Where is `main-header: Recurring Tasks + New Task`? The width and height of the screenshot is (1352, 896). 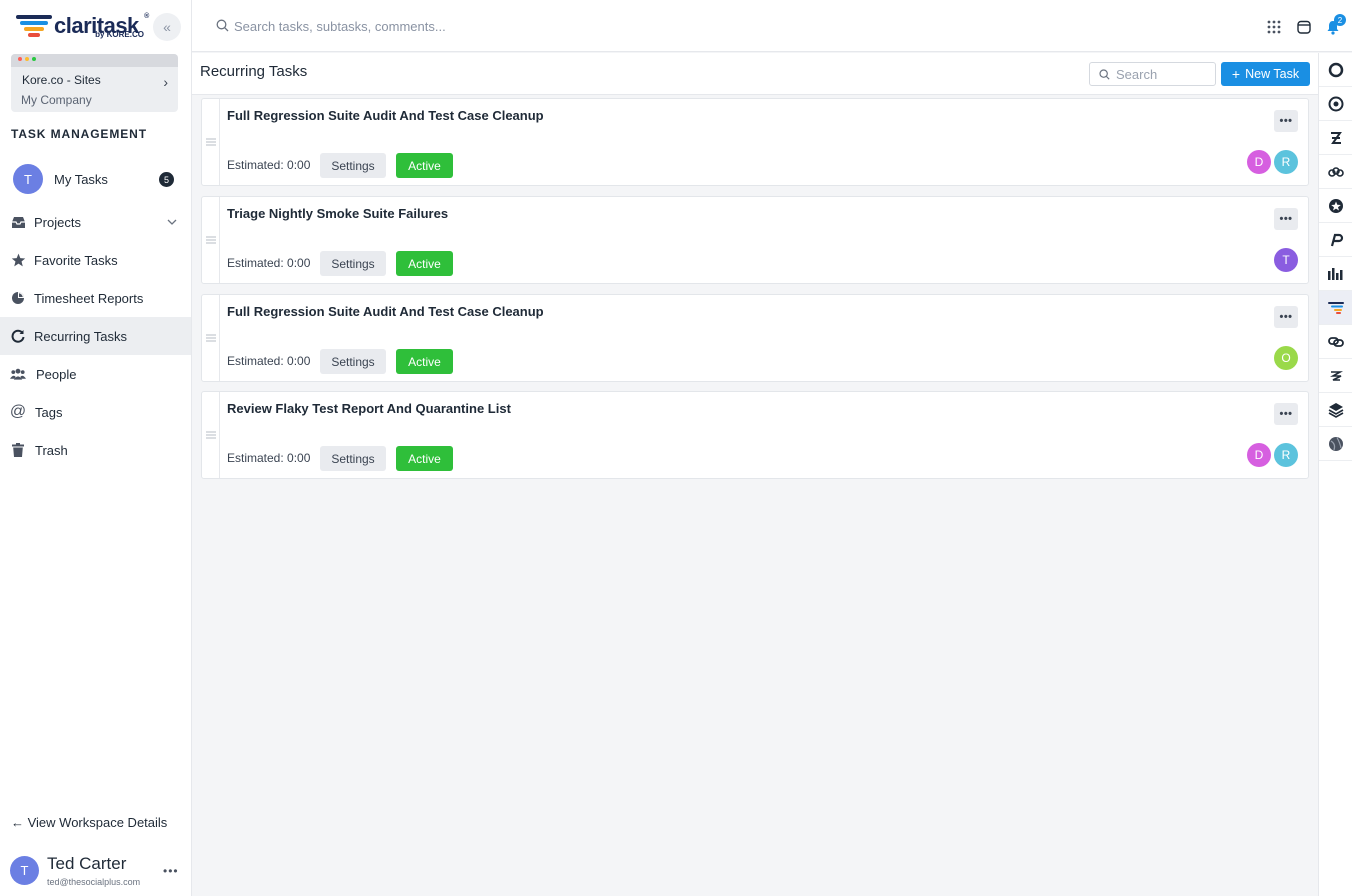 main-header: Recurring Tasks + New Task is located at coordinates (755, 74).